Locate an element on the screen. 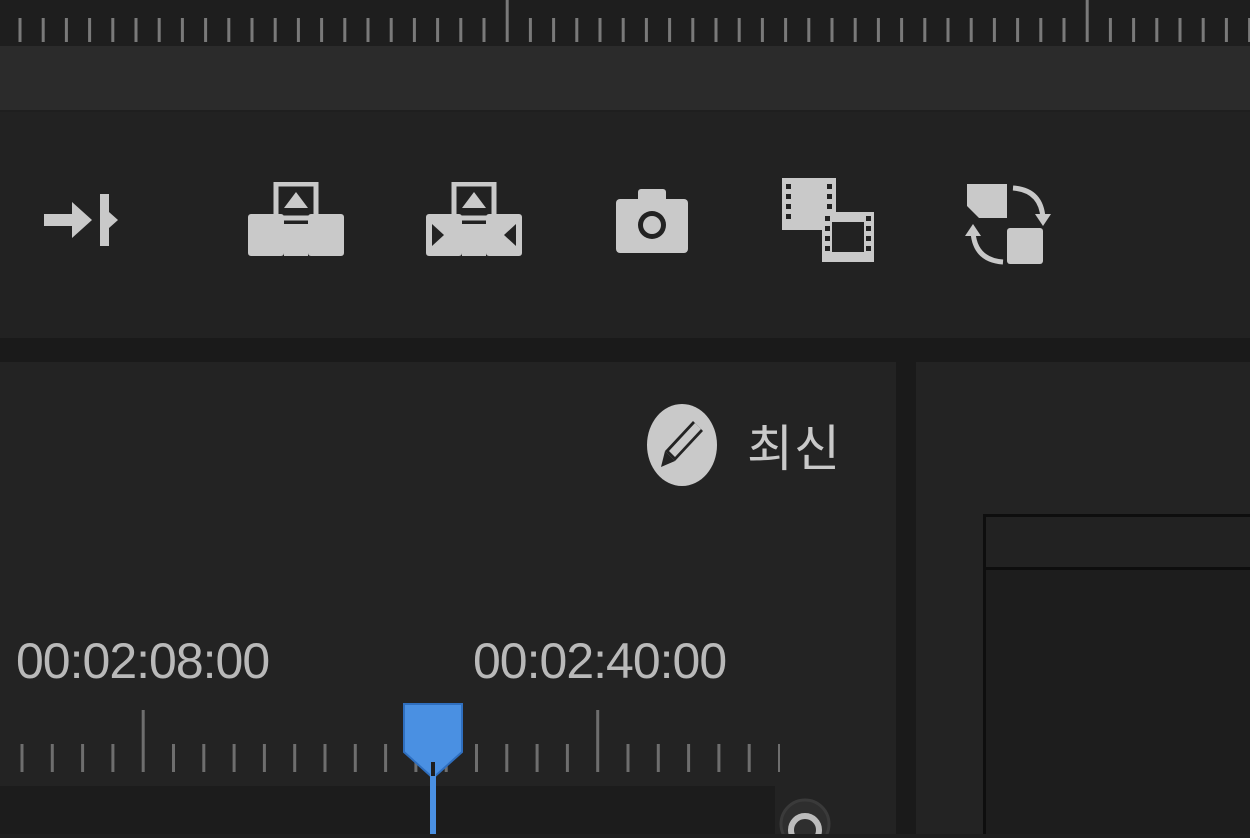  swap-icon is located at coordinates (1008, 224).